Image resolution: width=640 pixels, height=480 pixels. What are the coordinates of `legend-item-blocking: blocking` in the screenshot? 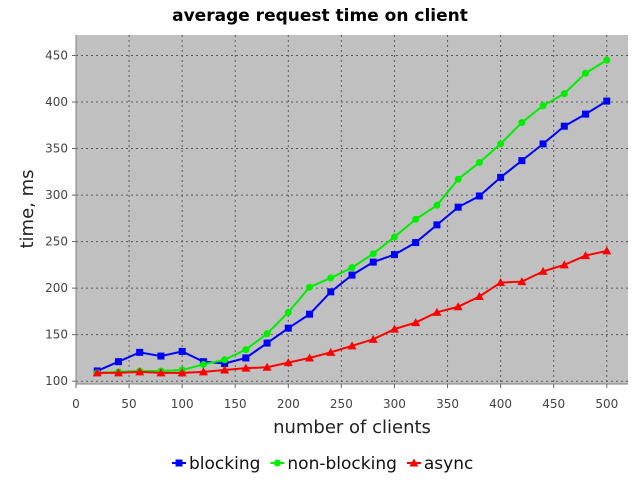 It's located at (216, 464).